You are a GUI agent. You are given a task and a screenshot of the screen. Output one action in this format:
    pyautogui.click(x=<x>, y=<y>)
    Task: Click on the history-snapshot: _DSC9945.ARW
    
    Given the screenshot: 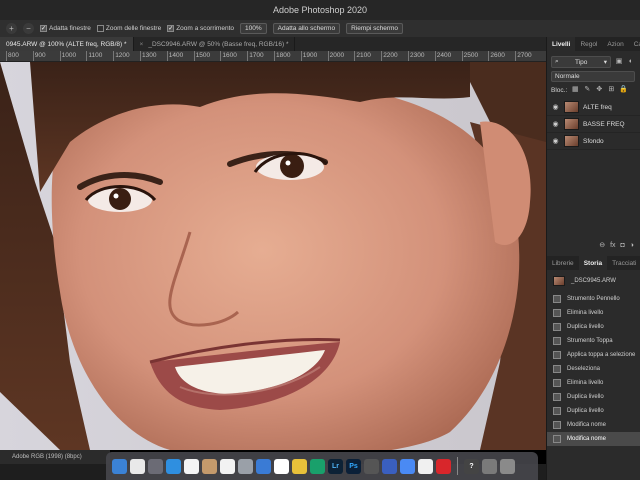 What is the action you would take?
    pyautogui.click(x=593, y=281)
    